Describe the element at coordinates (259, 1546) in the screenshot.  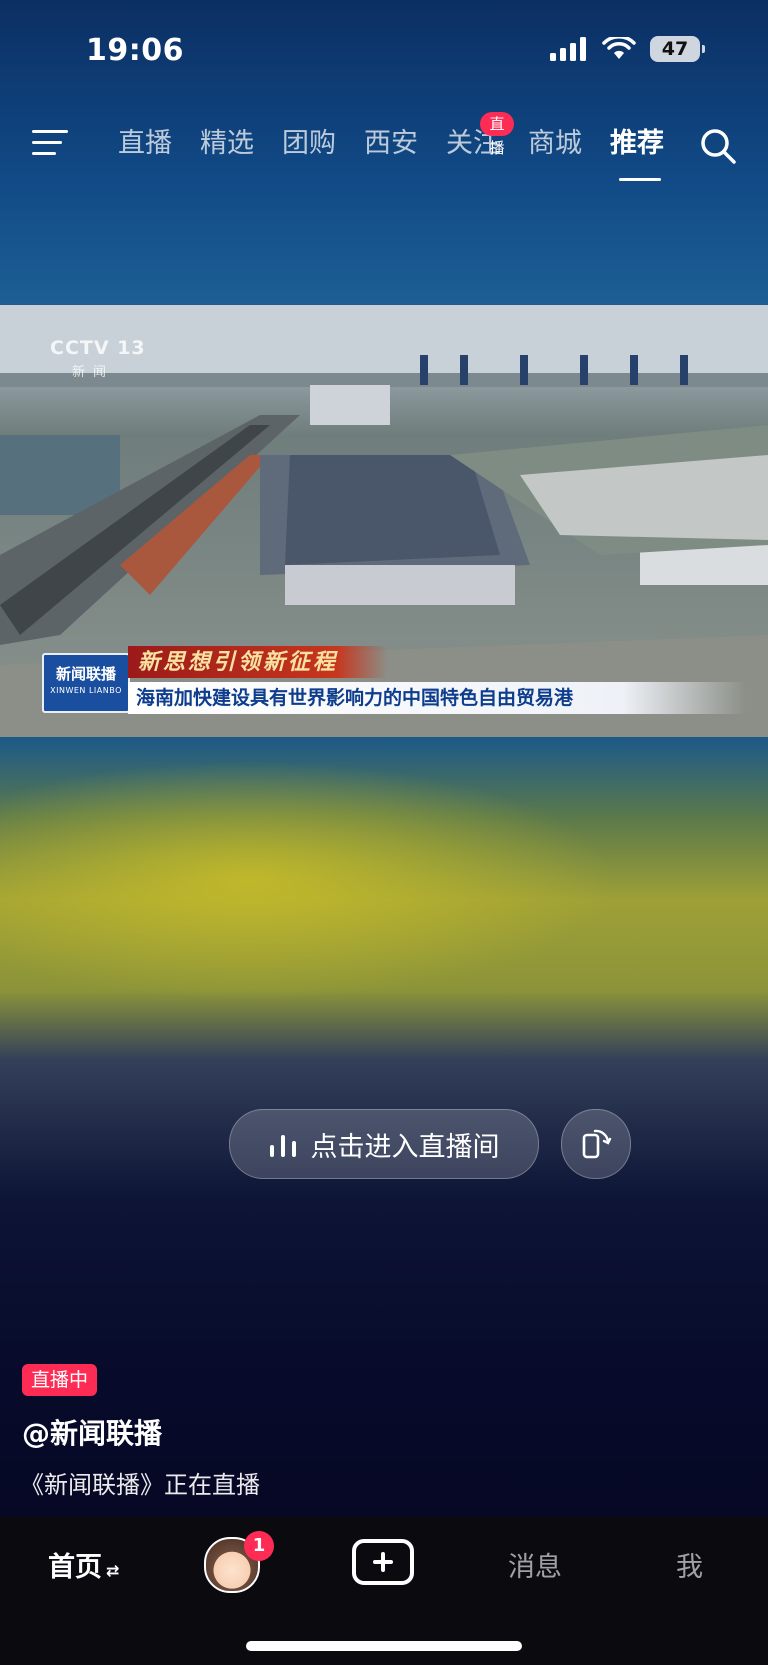
I see `friends-badge: 1` at that location.